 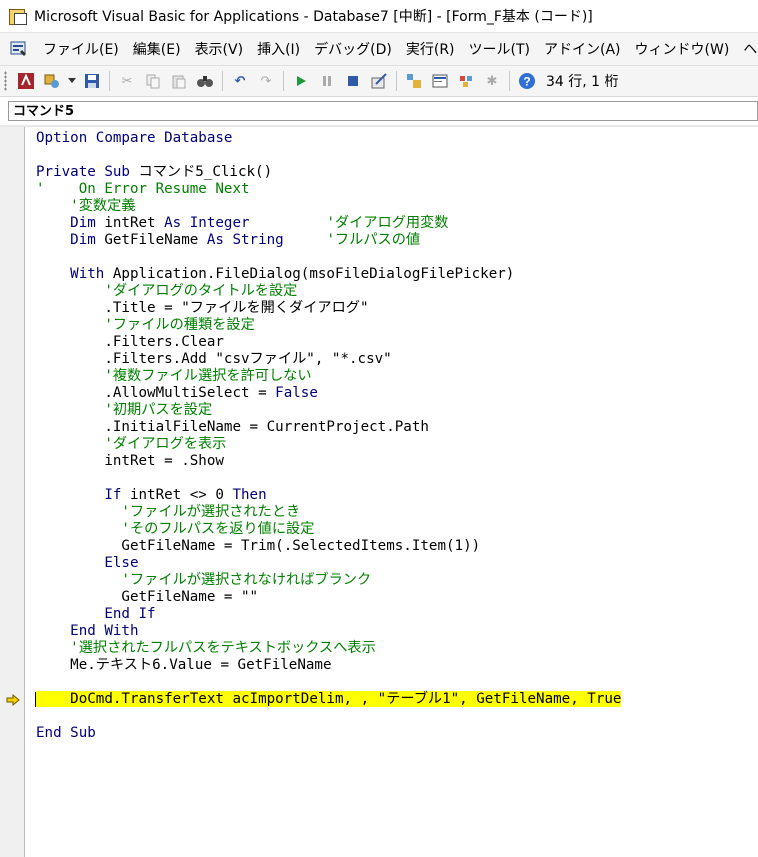 What do you see at coordinates (396, 597) in the screenshot?
I see `code-line: GetFileName = ""` at bounding box center [396, 597].